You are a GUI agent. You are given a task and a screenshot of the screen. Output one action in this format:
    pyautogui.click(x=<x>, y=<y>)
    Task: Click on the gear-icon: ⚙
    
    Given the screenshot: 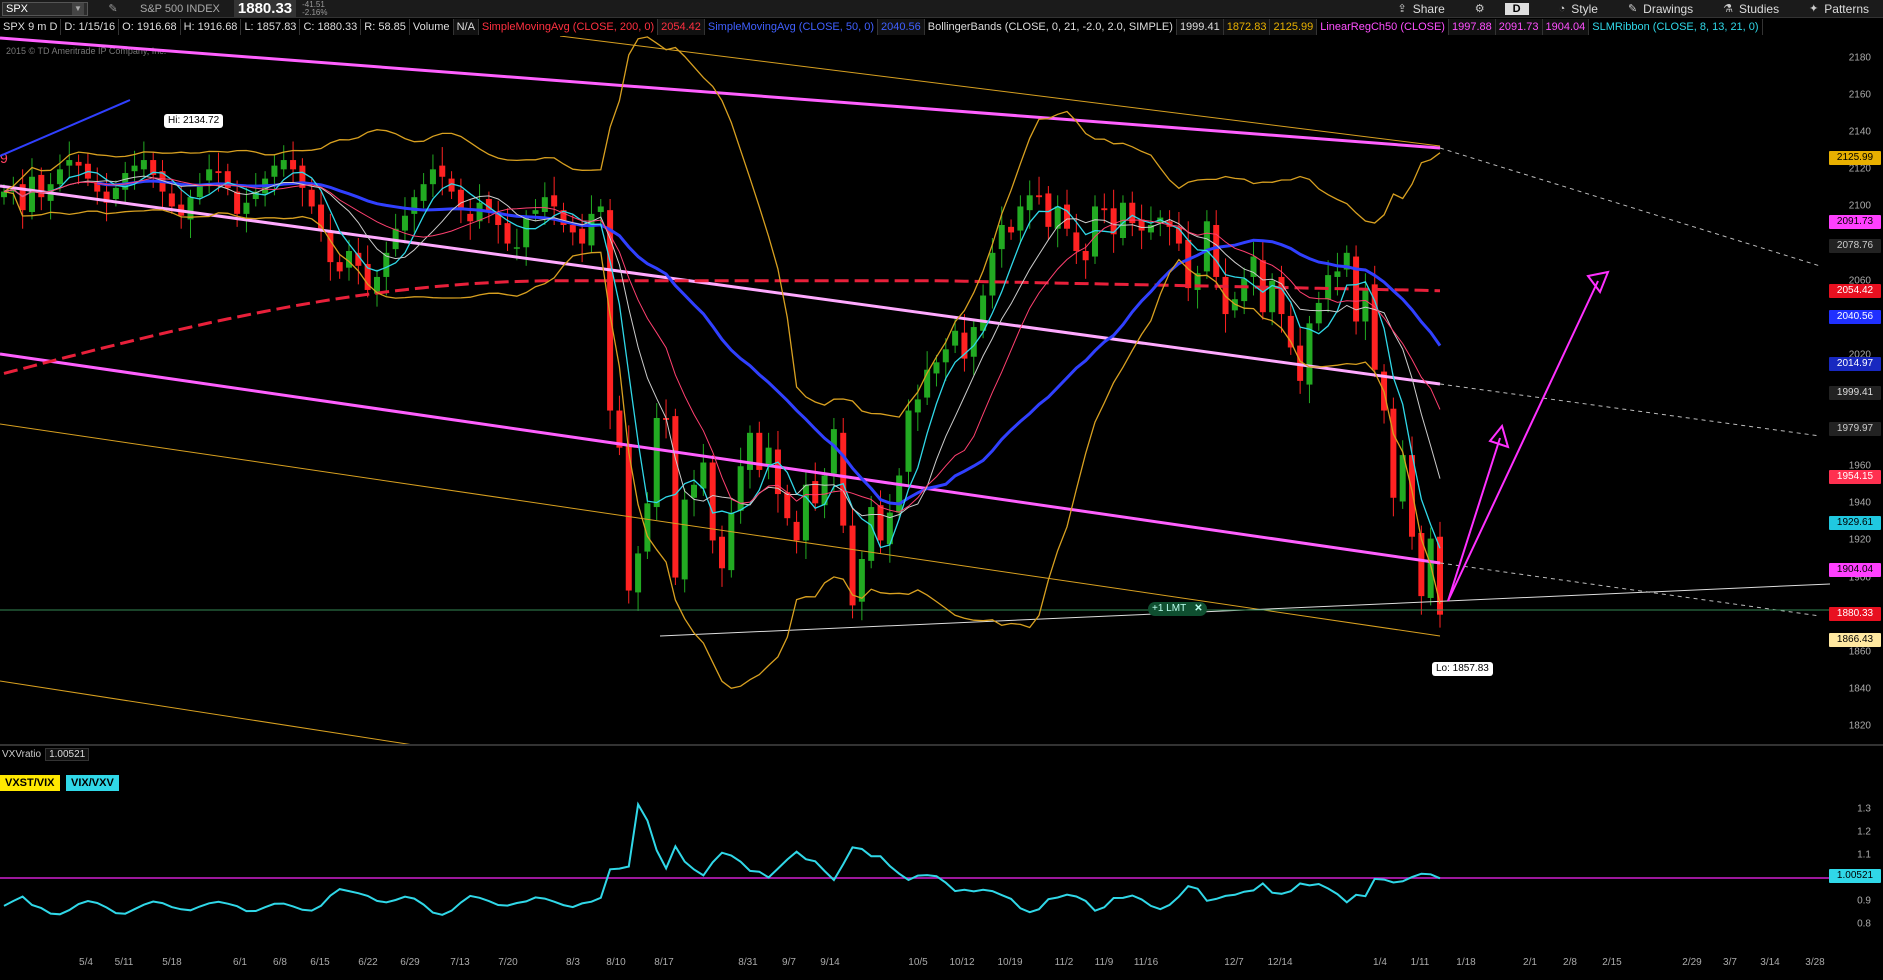 What is the action you would take?
    pyautogui.click(x=1479, y=9)
    